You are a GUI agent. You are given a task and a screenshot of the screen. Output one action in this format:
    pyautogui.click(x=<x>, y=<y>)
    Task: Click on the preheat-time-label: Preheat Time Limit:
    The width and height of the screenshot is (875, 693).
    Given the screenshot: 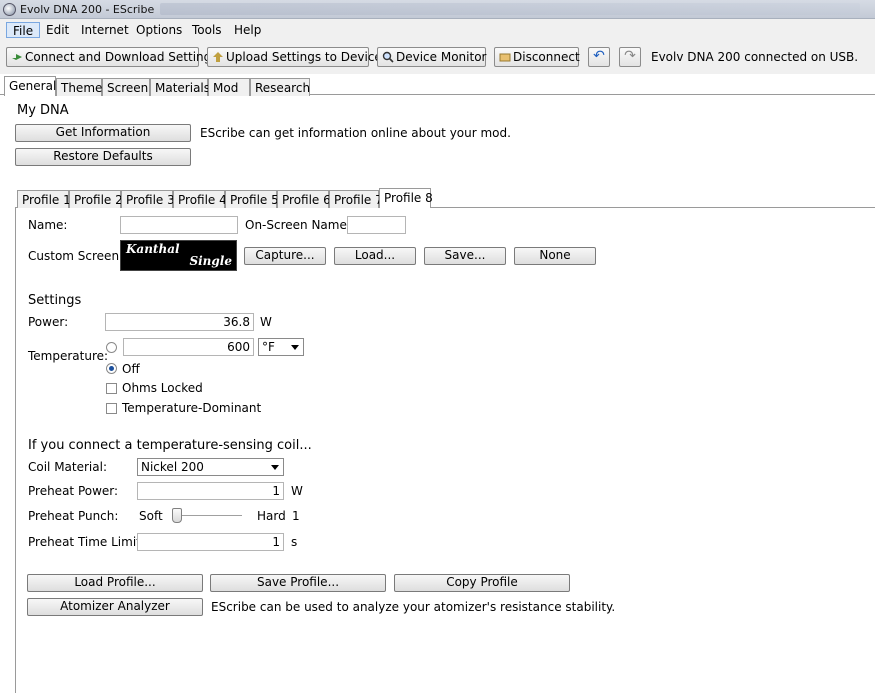 What is the action you would take?
    pyautogui.click(x=86, y=542)
    